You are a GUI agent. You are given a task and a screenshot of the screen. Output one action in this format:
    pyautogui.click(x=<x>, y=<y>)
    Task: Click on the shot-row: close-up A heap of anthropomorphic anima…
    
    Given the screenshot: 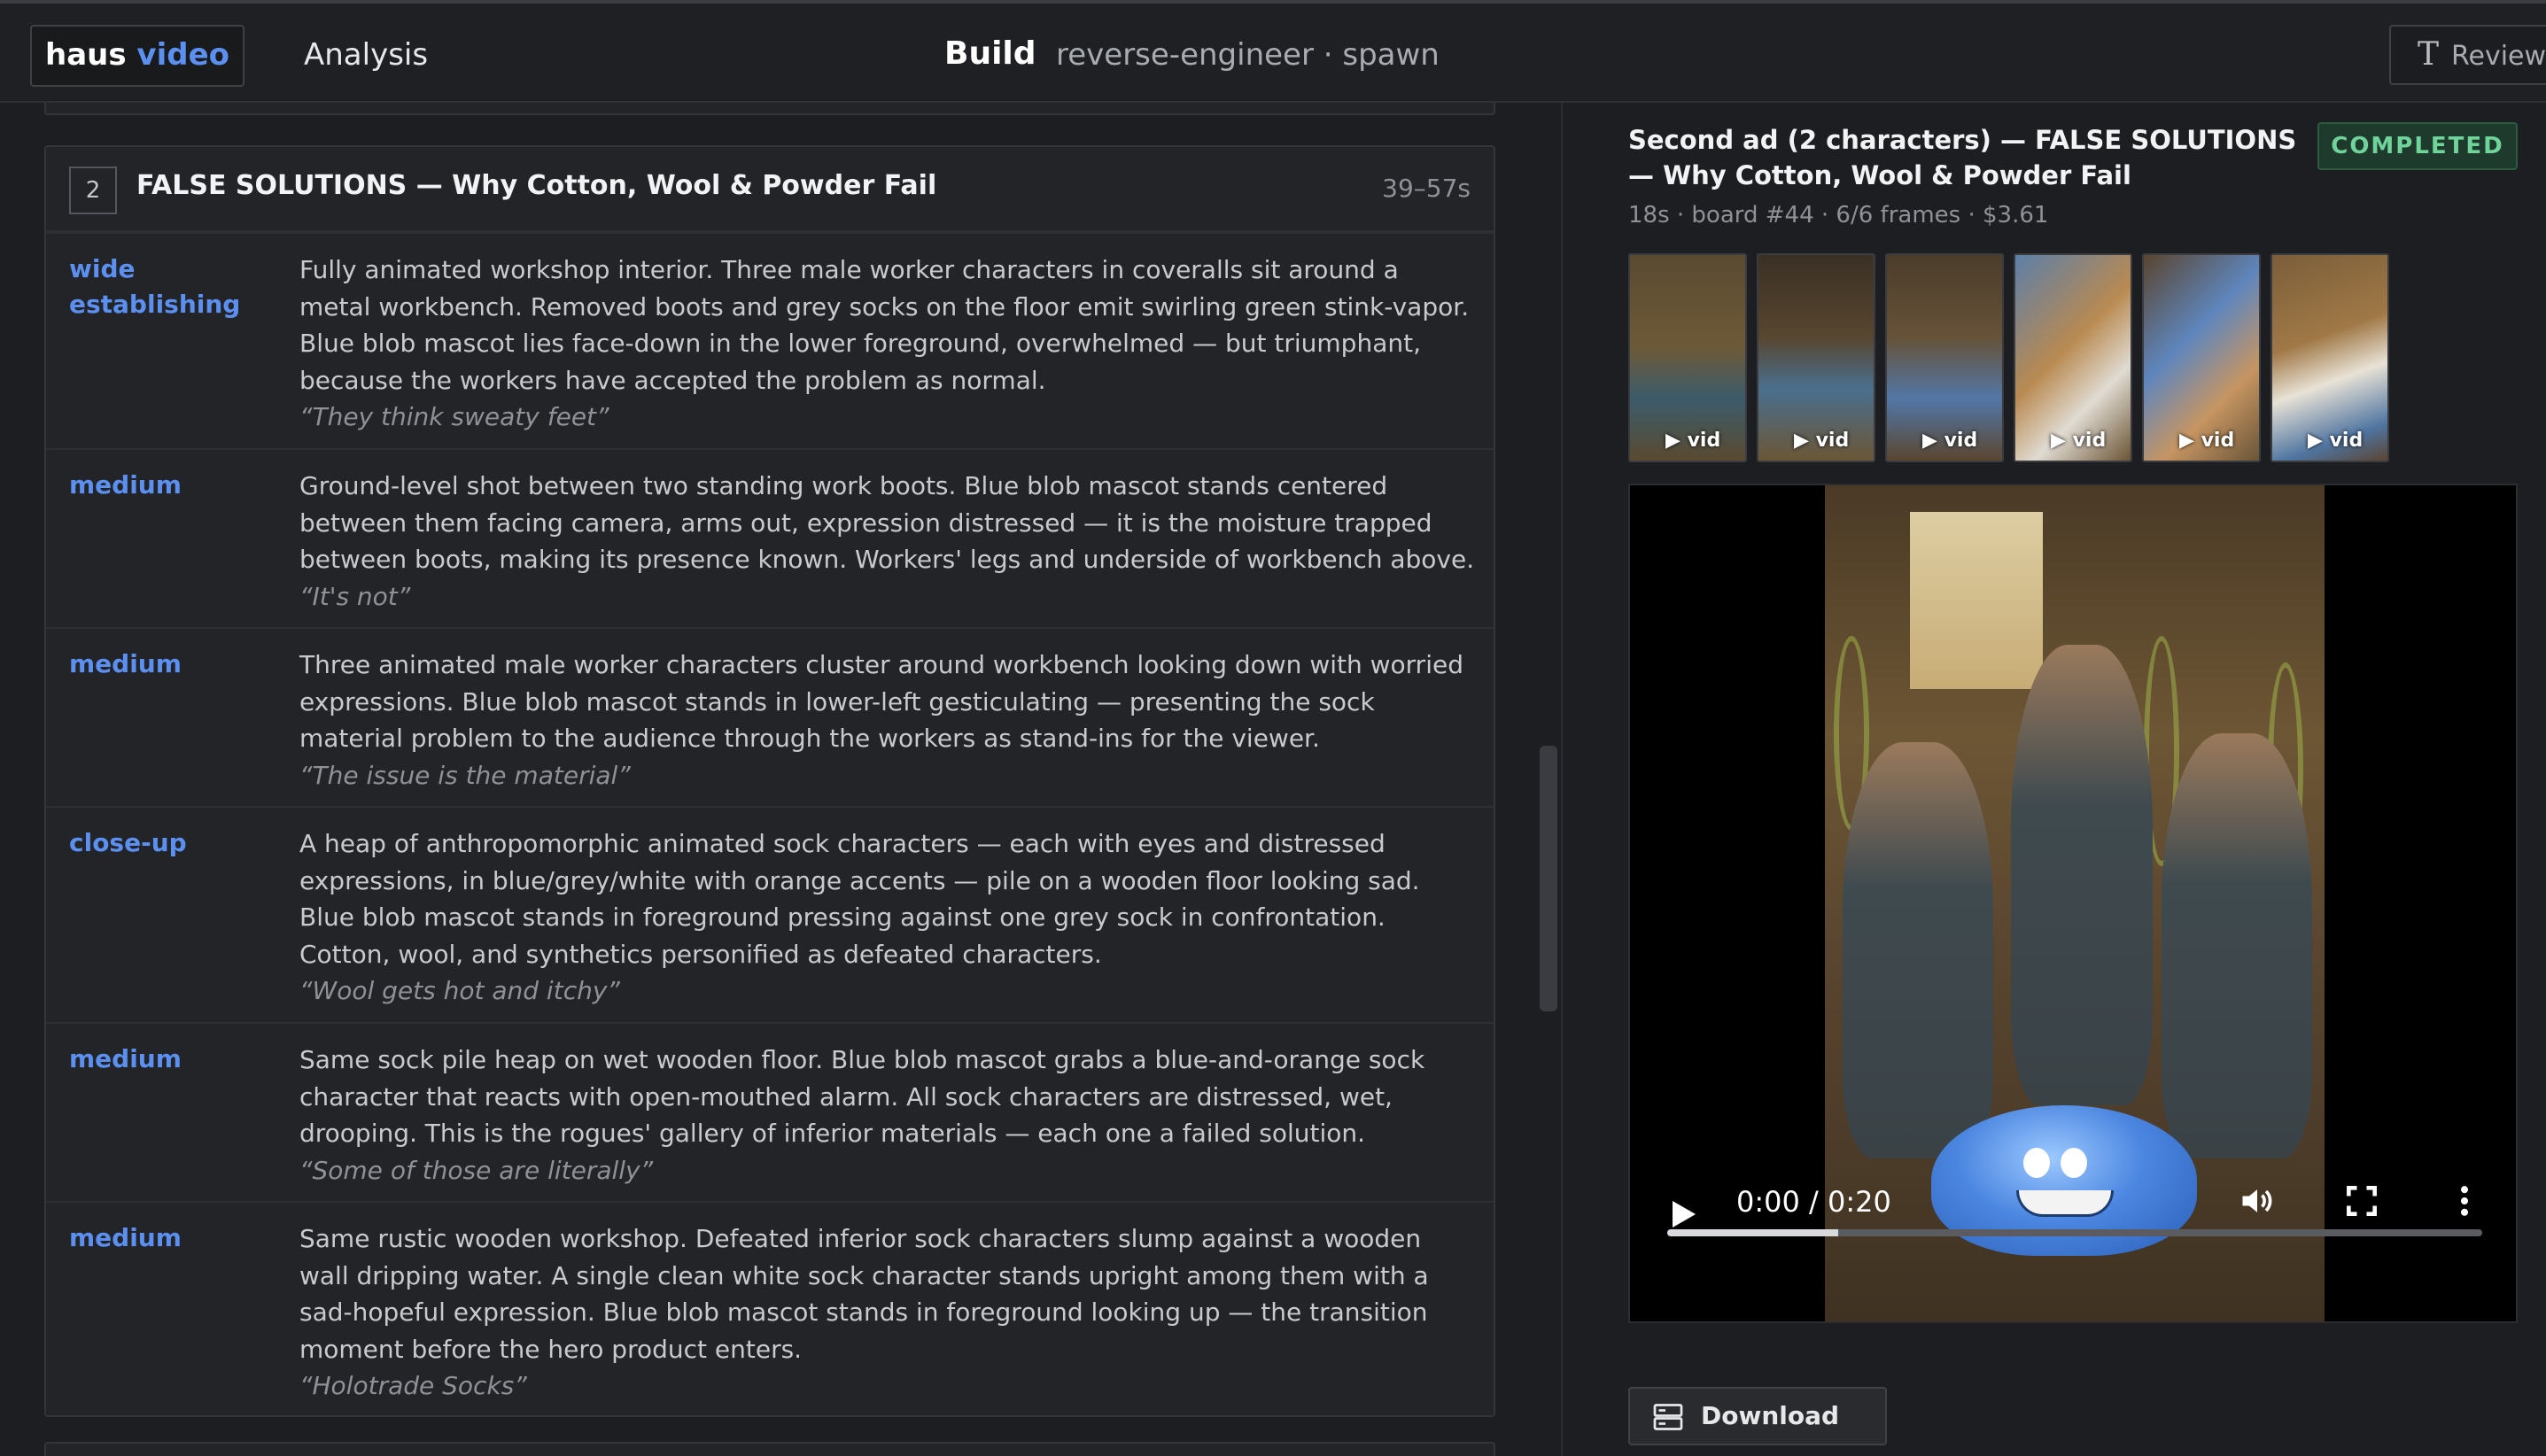 What is the action you would take?
    pyautogui.click(x=770, y=914)
    